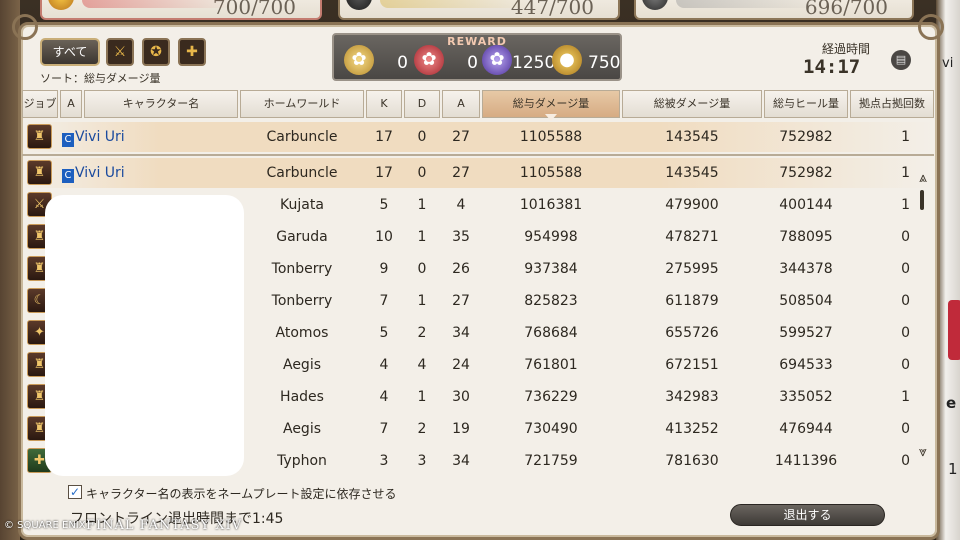 The width and height of the screenshot is (960, 540). I want to click on exit-button: 退出する, so click(807, 515).